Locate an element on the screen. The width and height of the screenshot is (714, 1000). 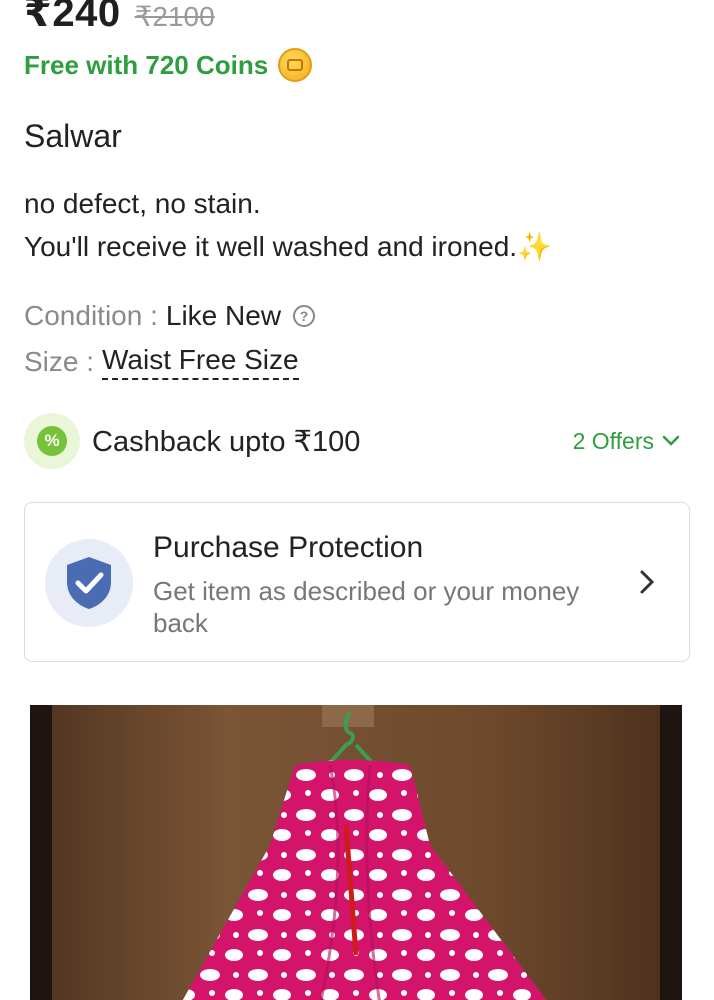
protection-title: Purchase Protection is located at coordinates (288, 547).